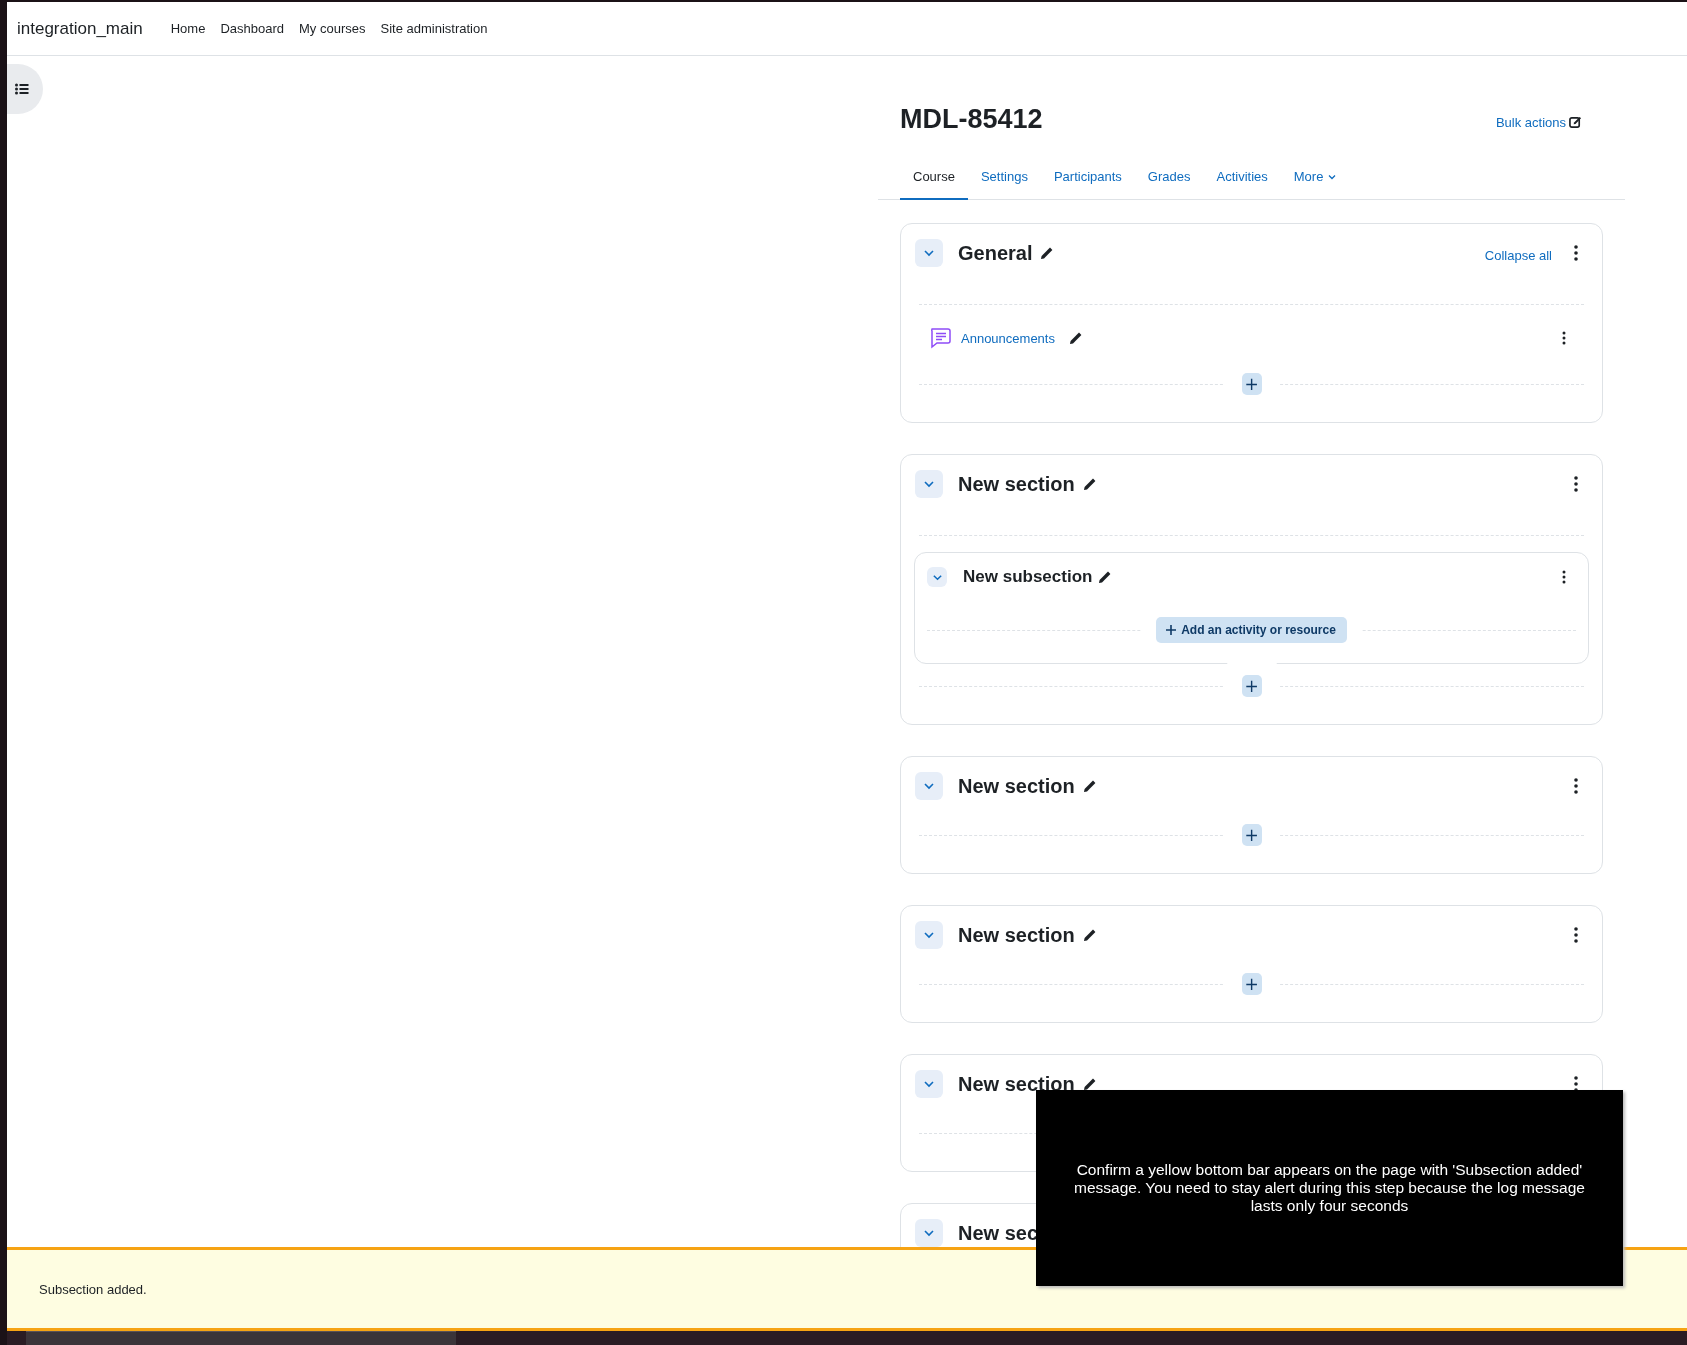 The image size is (1687, 1345). Describe the element at coordinates (1028, 577) in the screenshot. I see `subsection-title: New subsection` at that location.